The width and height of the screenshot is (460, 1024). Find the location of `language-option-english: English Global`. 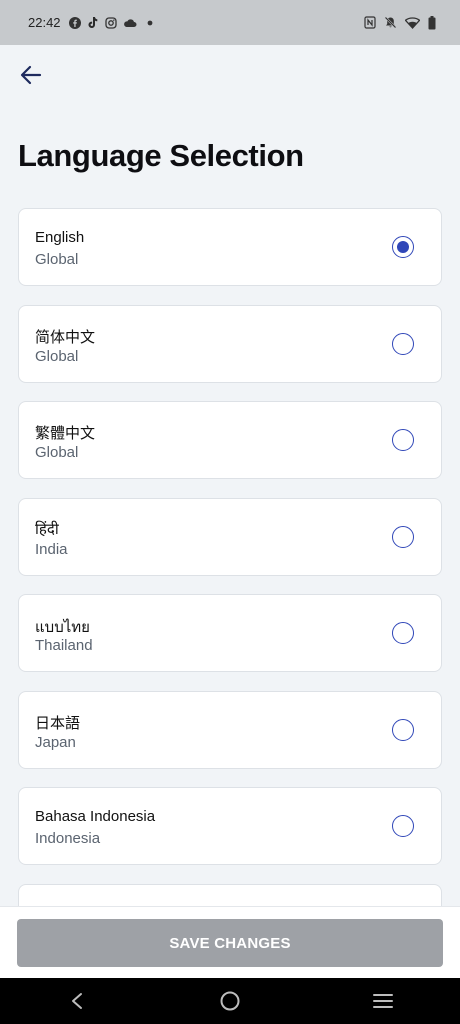

language-option-english: English Global is located at coordinates (230, 247).